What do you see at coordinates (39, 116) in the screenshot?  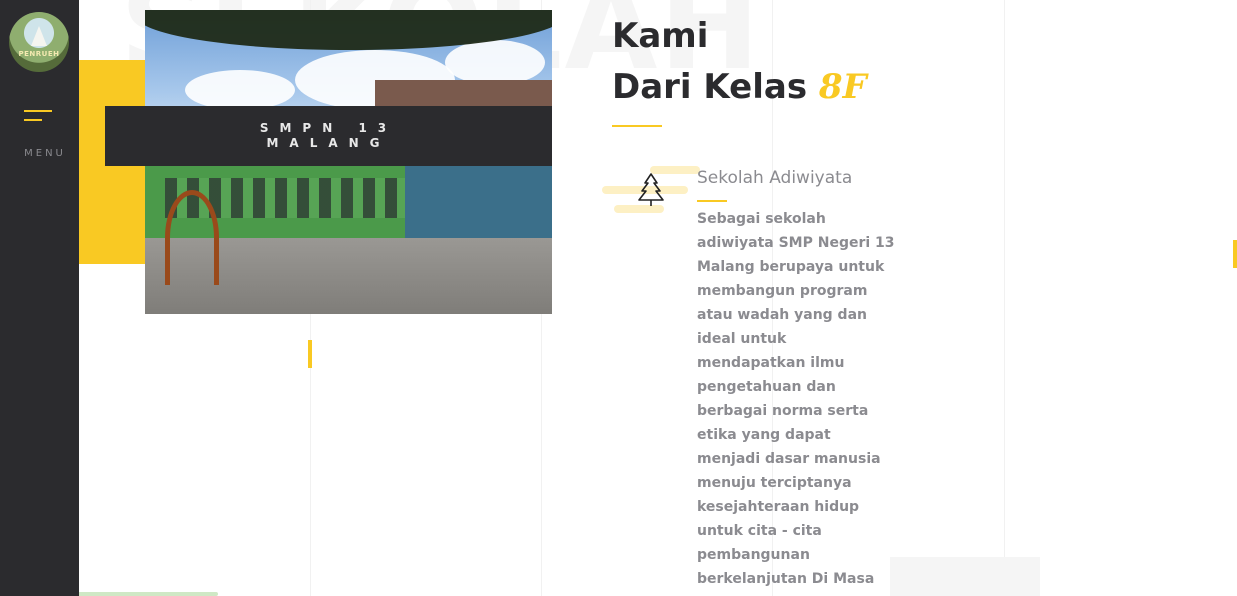 I see `hamburger-menu-icon` at bounding box center [39, 116].